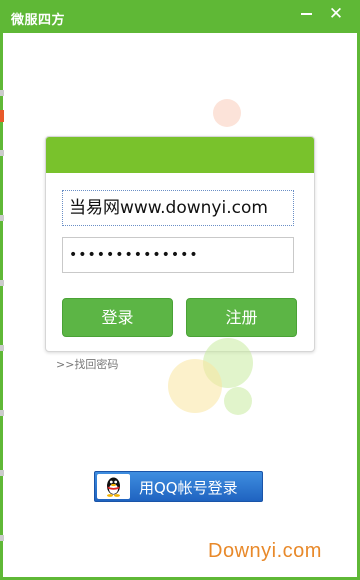 Image resolution: width=360 pixels, height=580 pixels. Describe the element at coordinates (241, 317) in the screenshot. I see `register-button: 注册` at that location.